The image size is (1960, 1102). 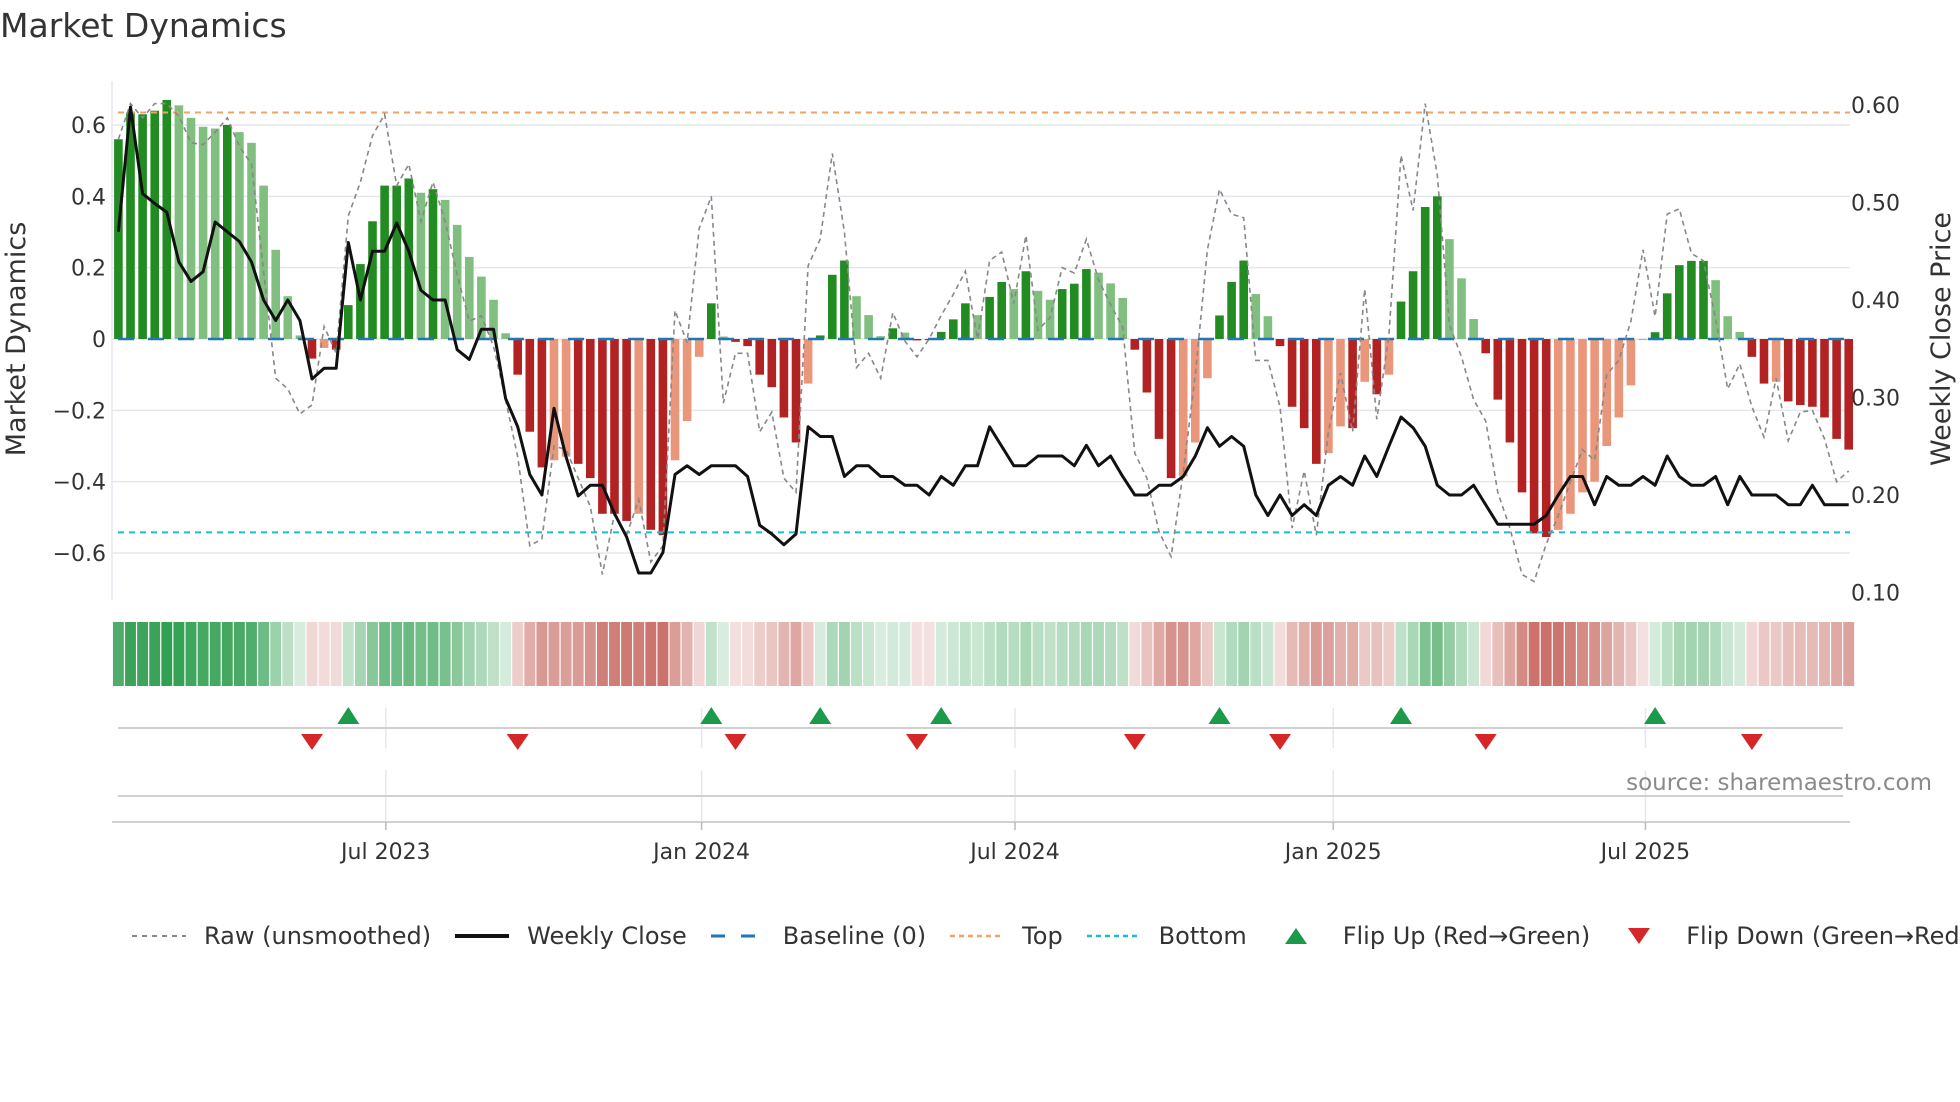 What do you see at coordinates (1295, 936) in the screenshot?
I see `triangle-up-icon` at bounding box center [1295, 936].